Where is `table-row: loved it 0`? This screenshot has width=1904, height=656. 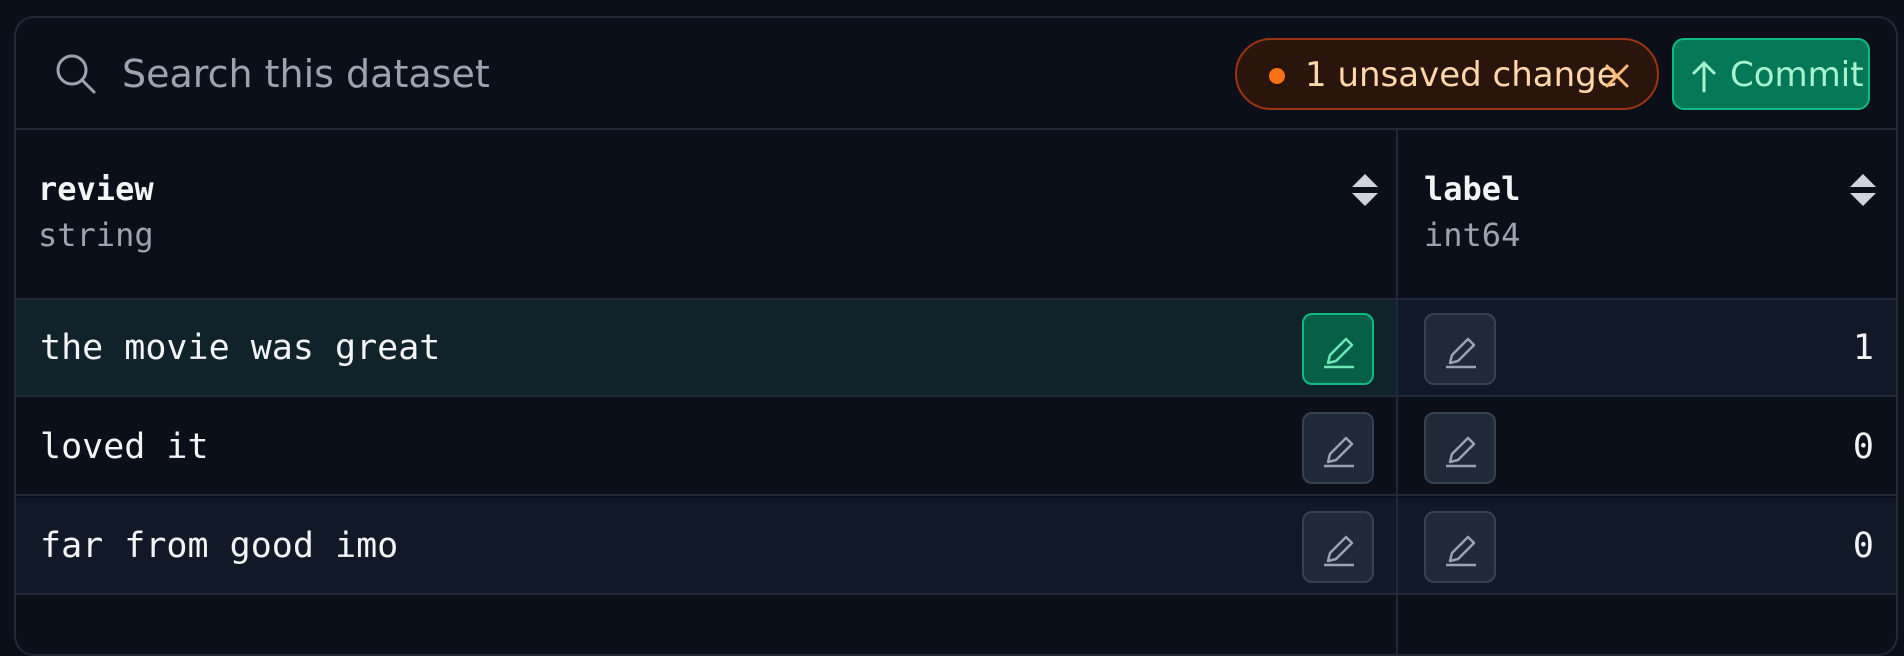
table-row: loved it 0 is located at coordinates (956, 447).